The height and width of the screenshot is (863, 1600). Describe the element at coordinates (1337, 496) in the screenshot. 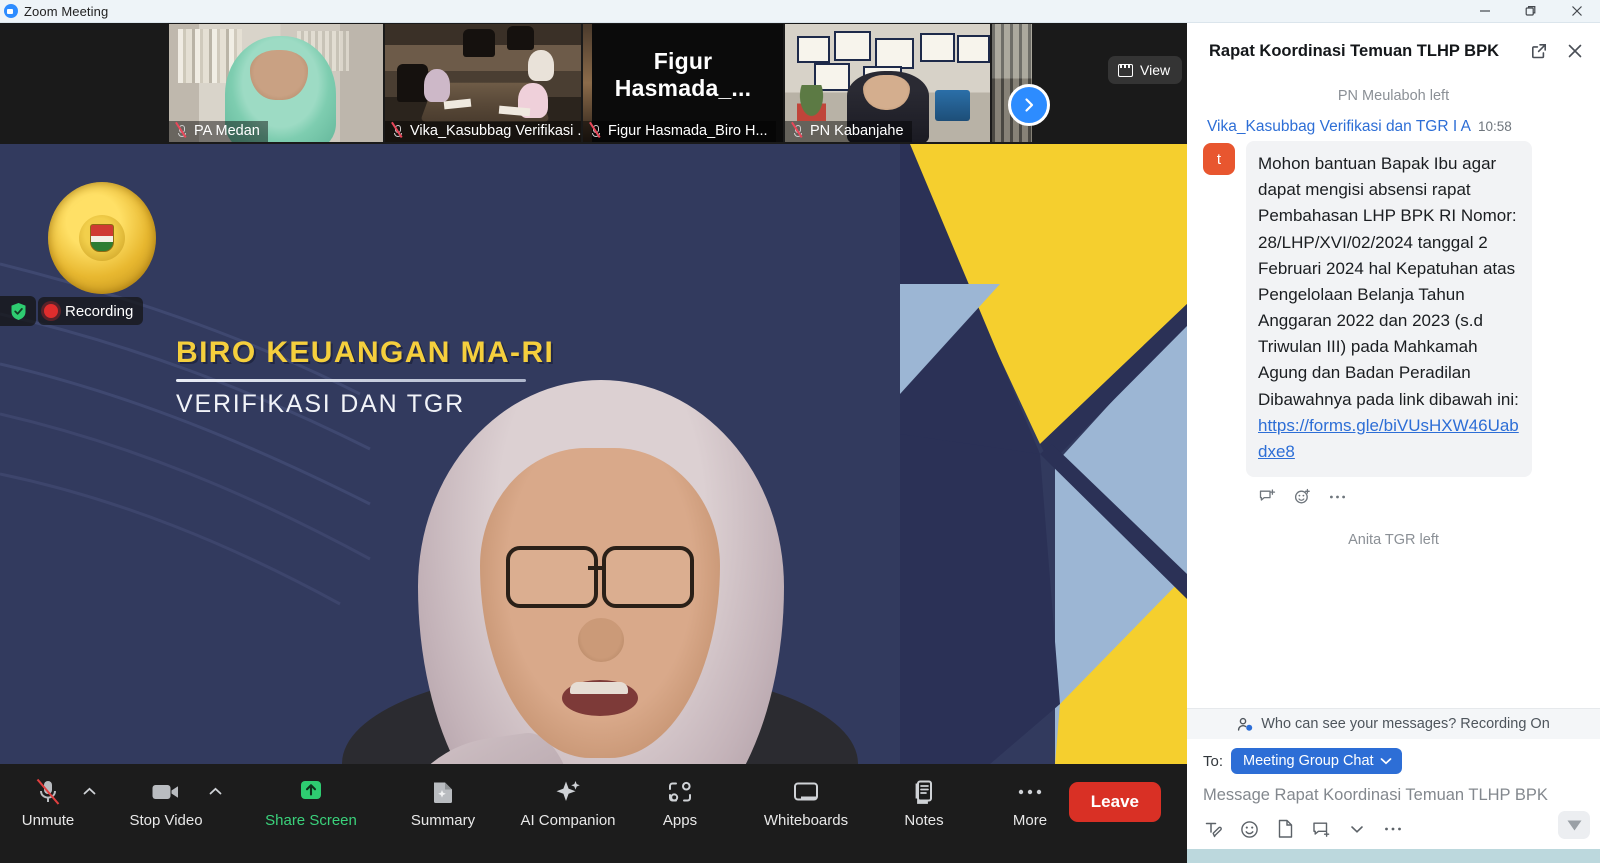

I see `more-options-icon` at that location.